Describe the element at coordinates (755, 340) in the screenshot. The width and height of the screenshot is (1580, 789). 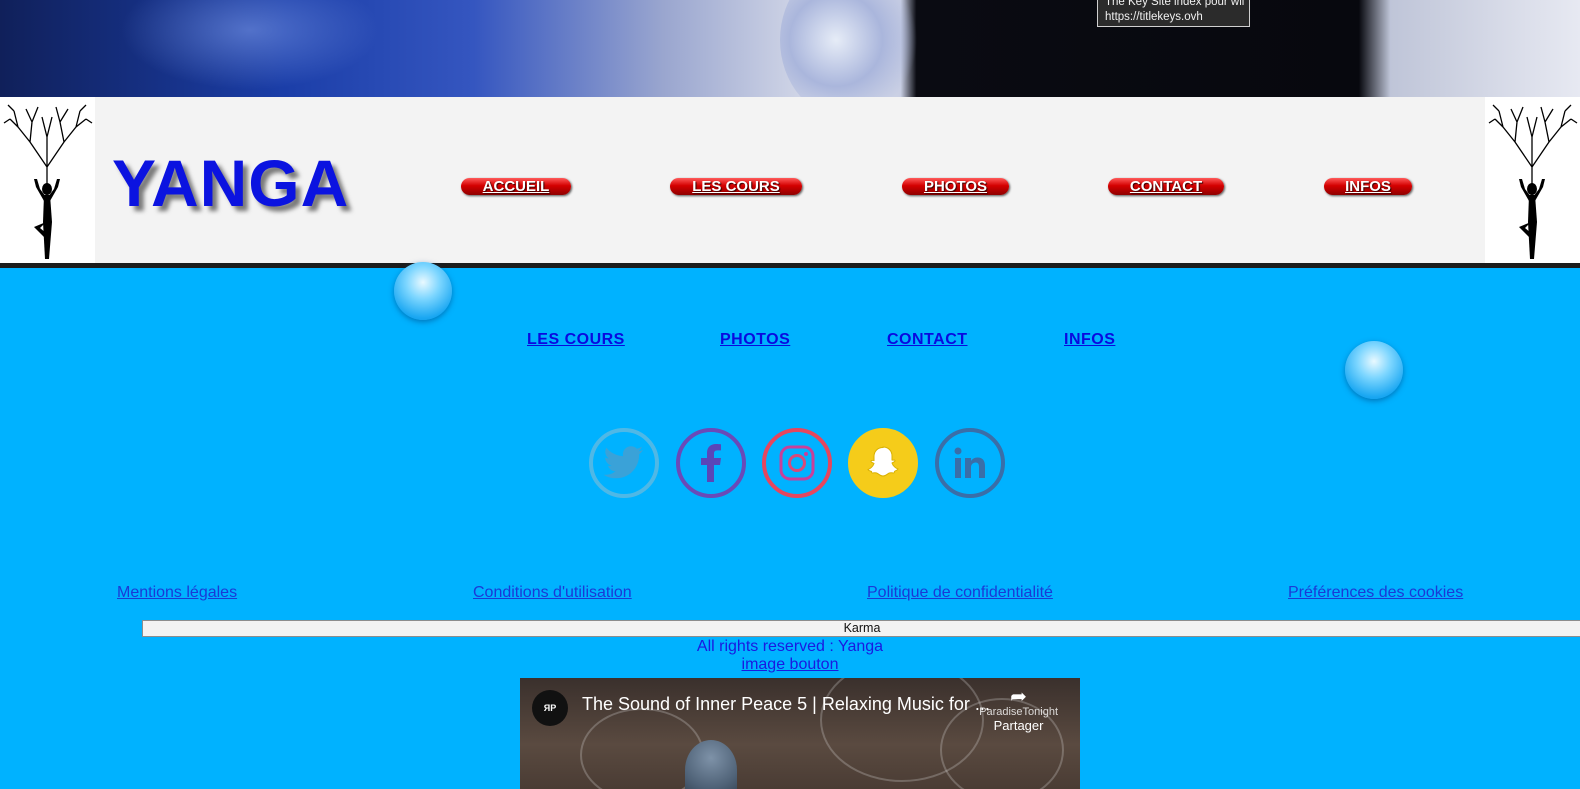
I see `subnav-link-photos: PHOTOS` at that location.